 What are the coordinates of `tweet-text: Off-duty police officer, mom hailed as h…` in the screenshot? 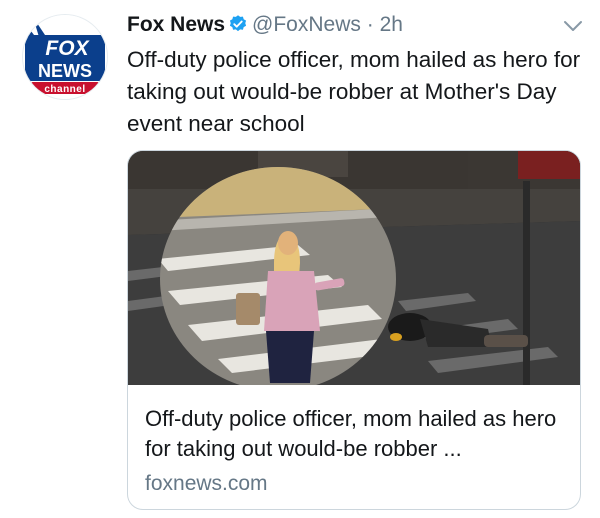 It's located at (354, 91).